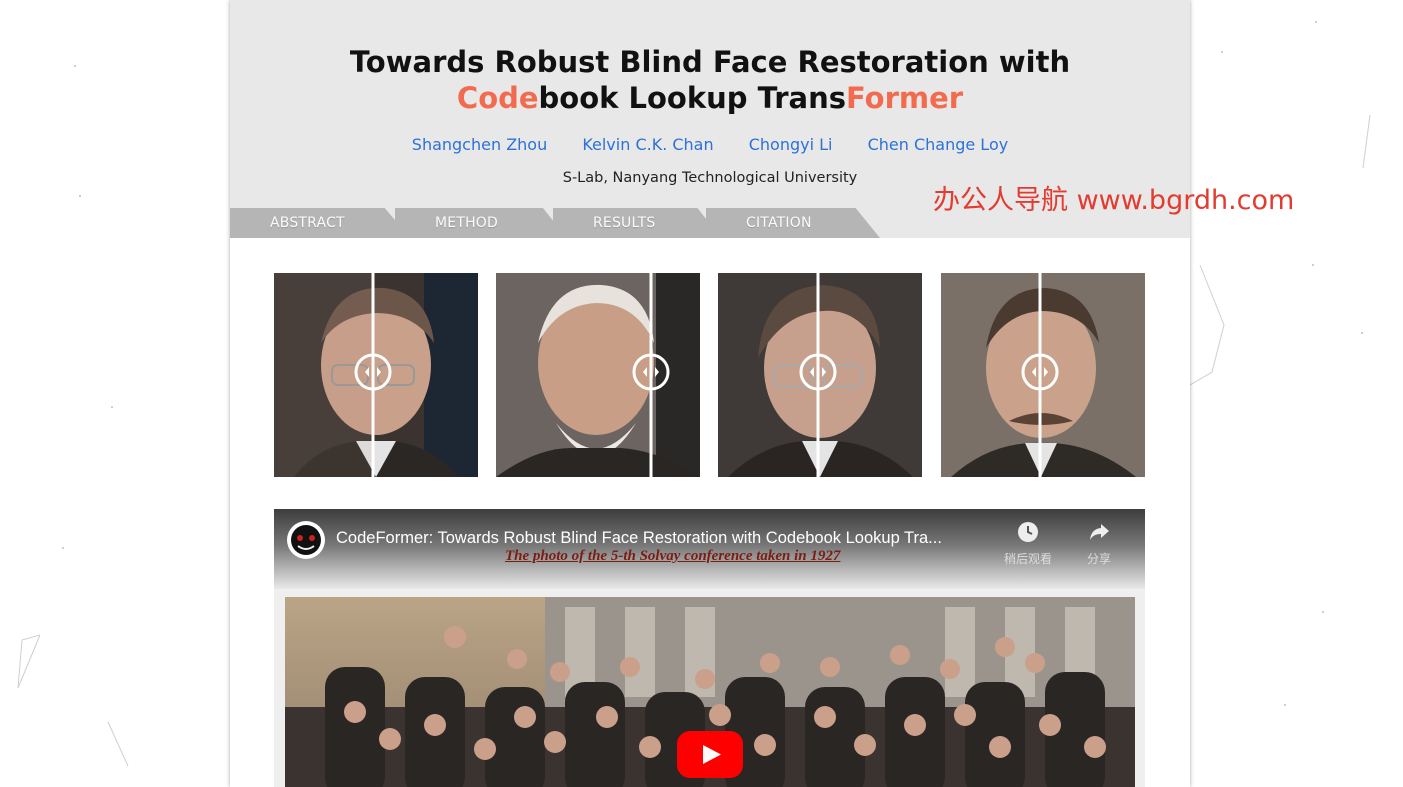 Image resolution: width=1403 pixels, height=787 pixels. What do you see at coordinates (1114, 200) in the screenshot?
I see `site-watermark: 办公人导航 www.bgrdh.com` at bounding box center [1114, 200].